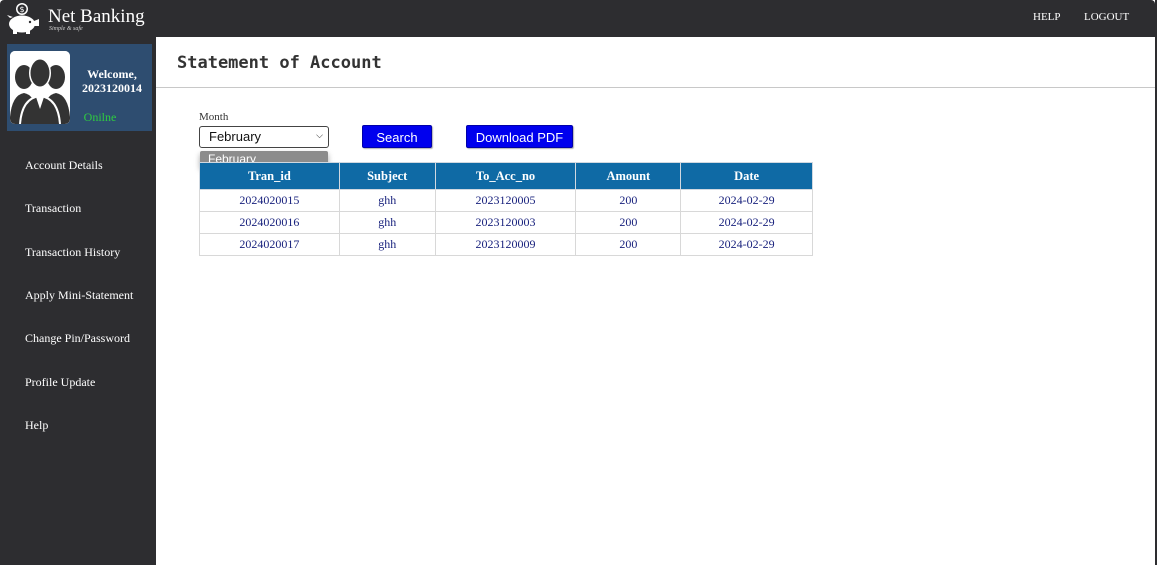  What do you see at coordinates (628, 176) in the screenshot?
I see `col-header-amount: Amount` at bounding box center [628, 176].